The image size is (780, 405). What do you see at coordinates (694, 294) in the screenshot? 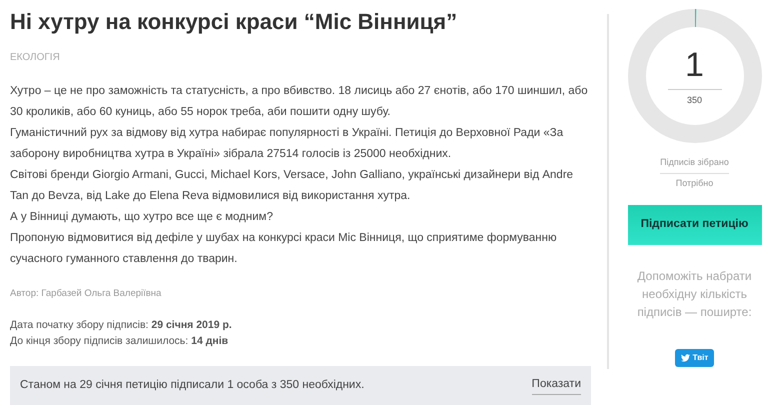
I see `share-prompt: Допоможіть набрати необхідну кількість підписів — поширте:` at bounding box center [694, 294].